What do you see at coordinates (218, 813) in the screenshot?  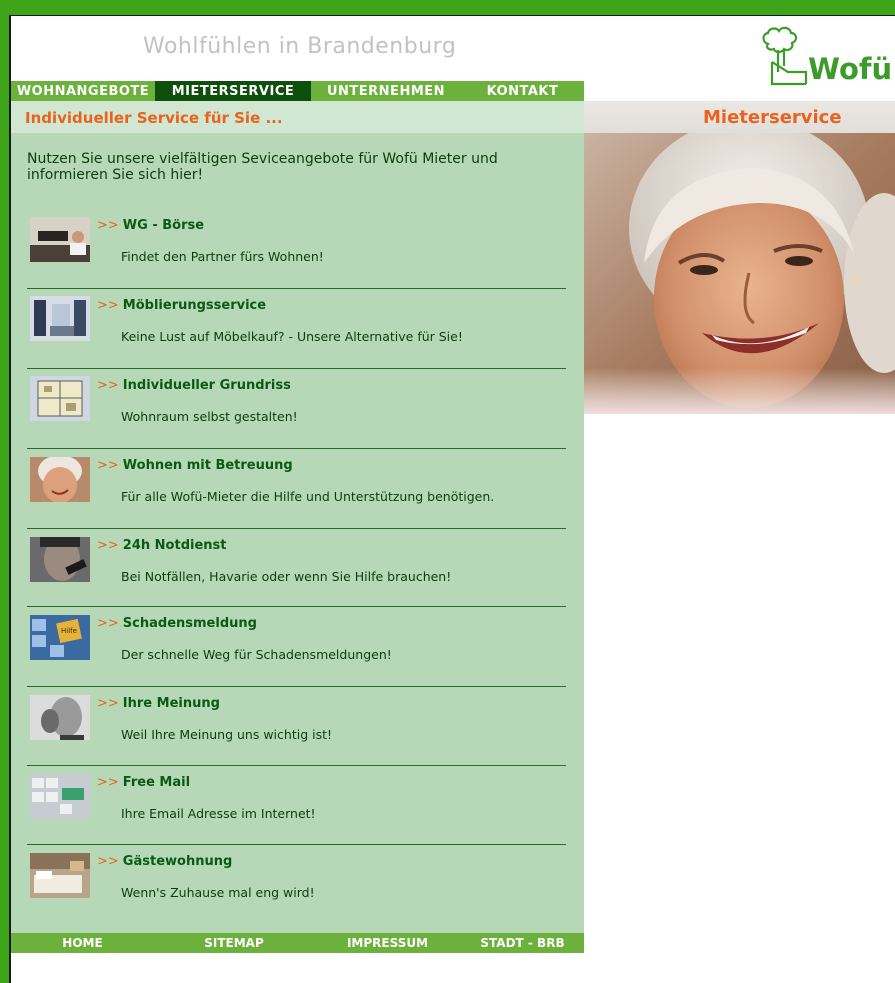 I see `service-desc: Ihre Email Adresse im Internet!` at bounding box center [218, 813].